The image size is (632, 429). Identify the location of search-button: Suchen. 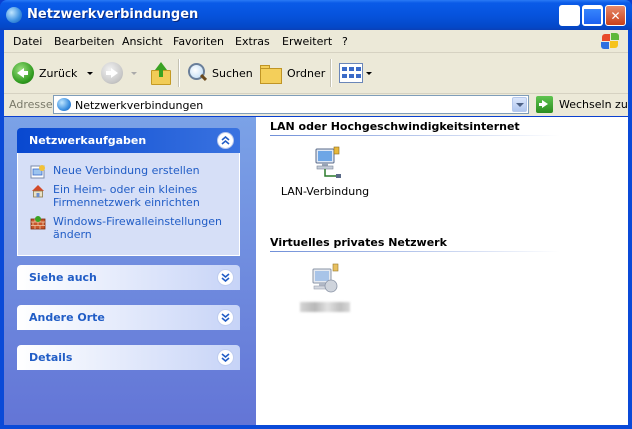
(219, 73).